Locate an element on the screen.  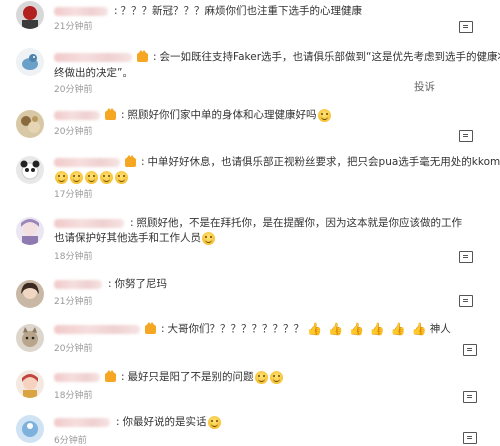
comment-text-line2: 也请保护好其他选手和工作人员 is located at coordinates (127, 238).